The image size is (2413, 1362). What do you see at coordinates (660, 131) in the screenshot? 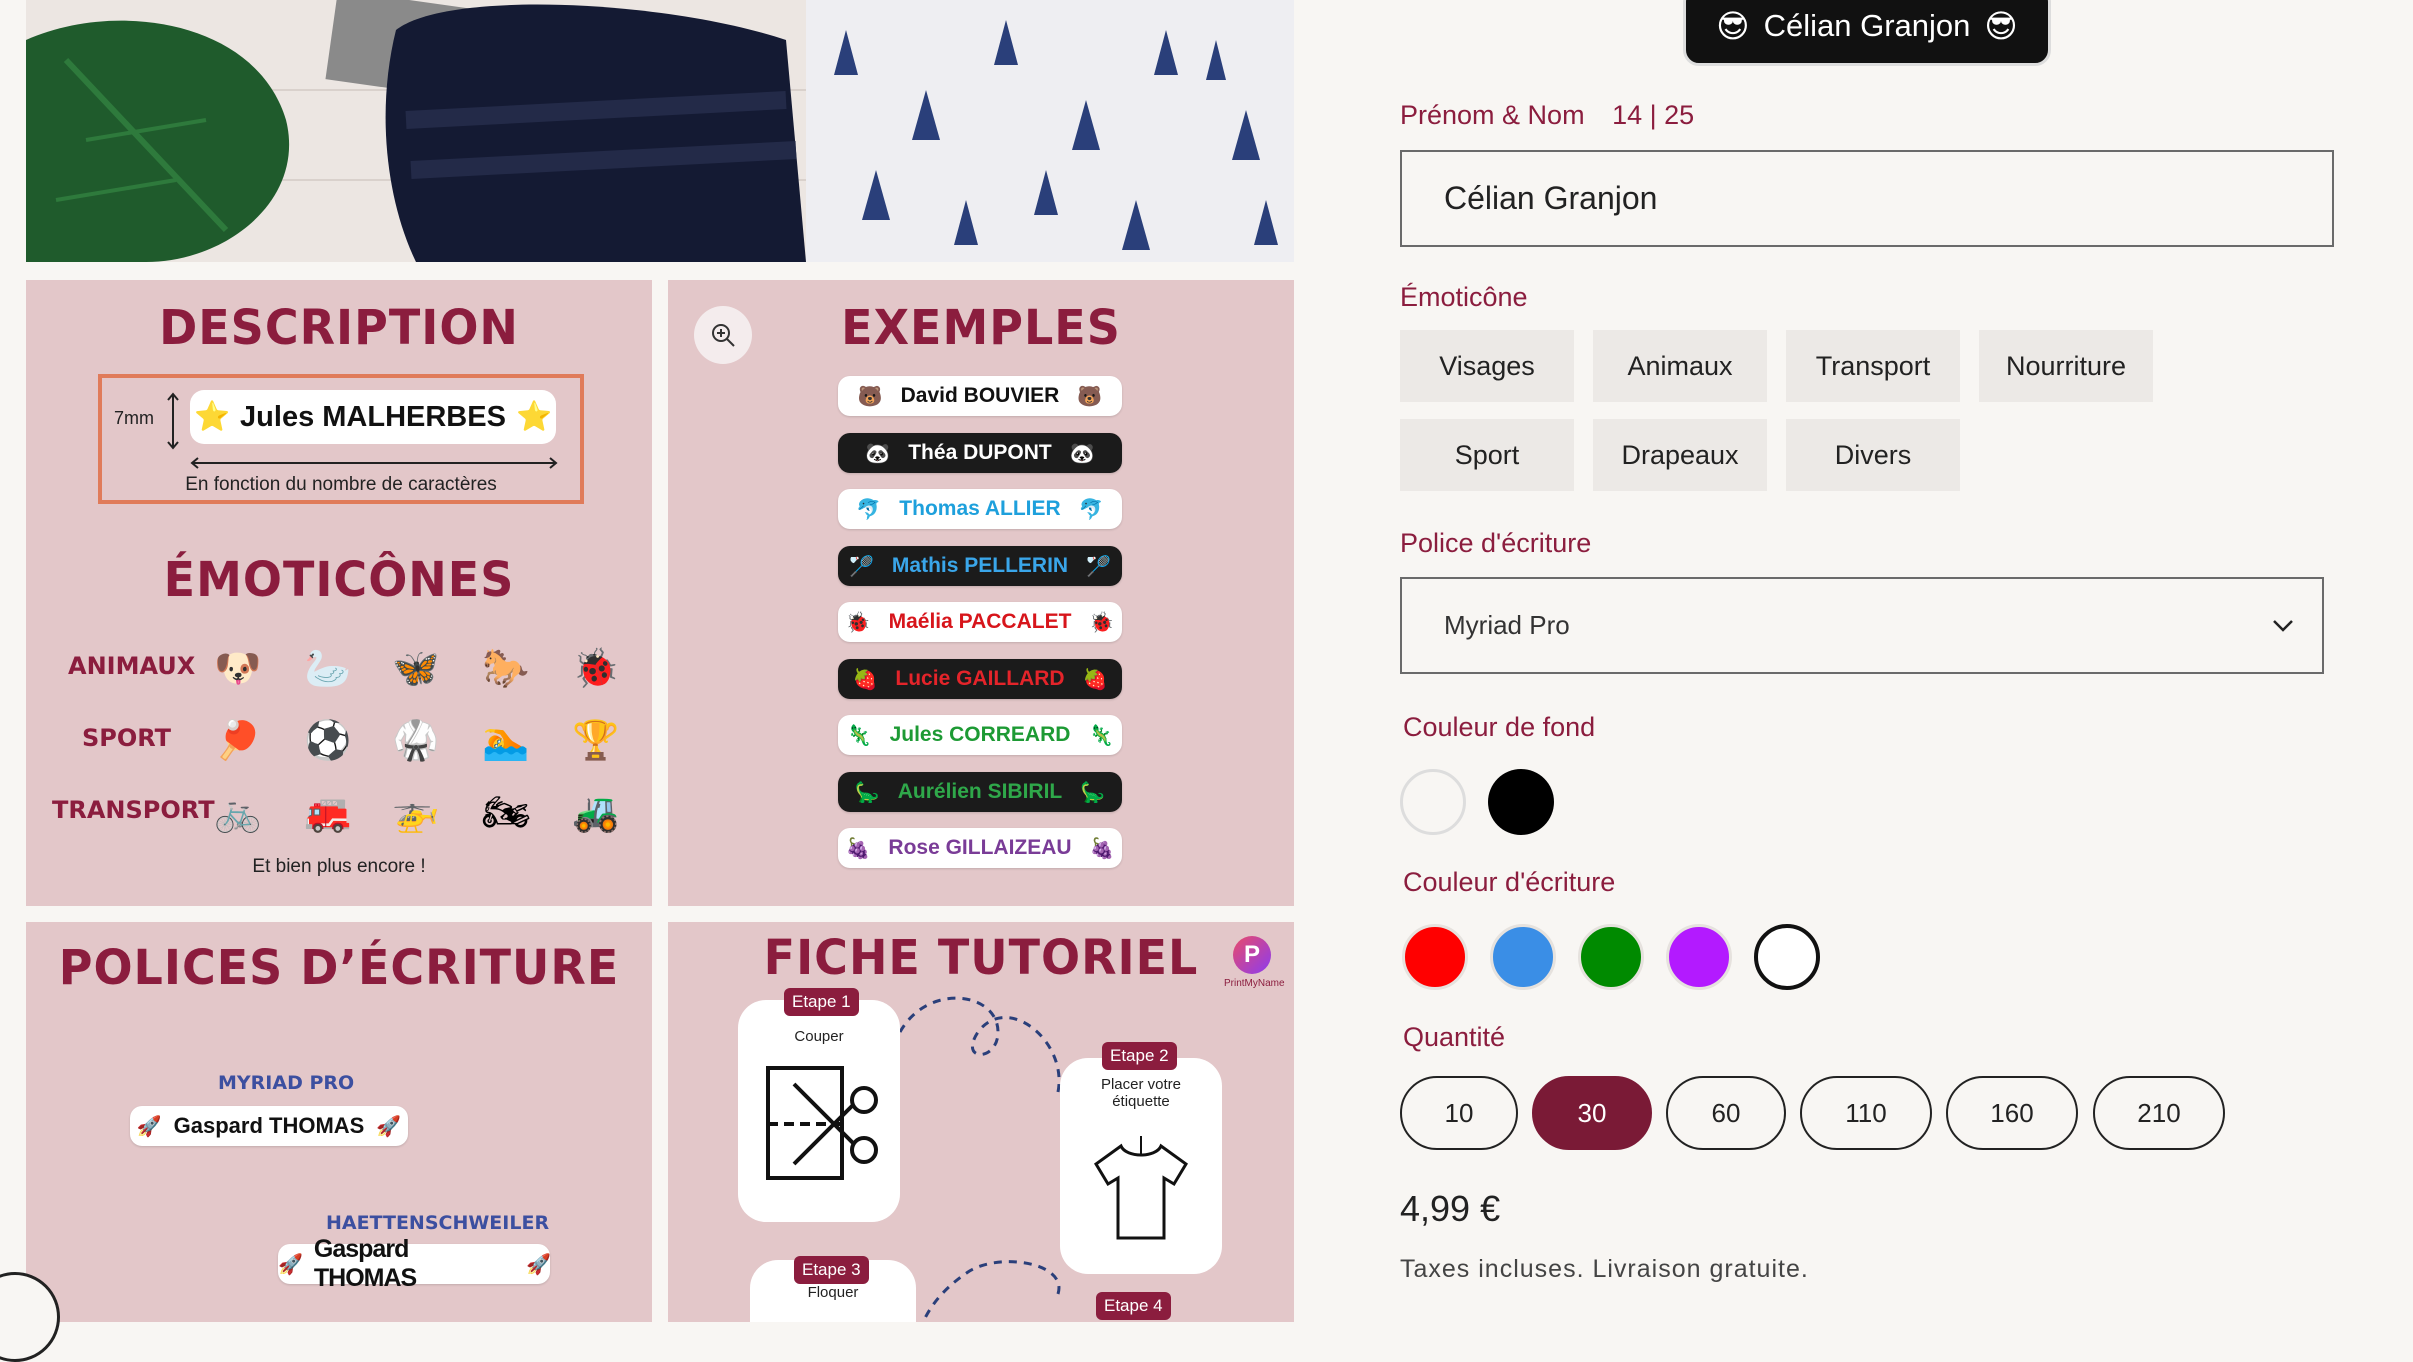
I see `product-photo` at bounding box center [660, 131].